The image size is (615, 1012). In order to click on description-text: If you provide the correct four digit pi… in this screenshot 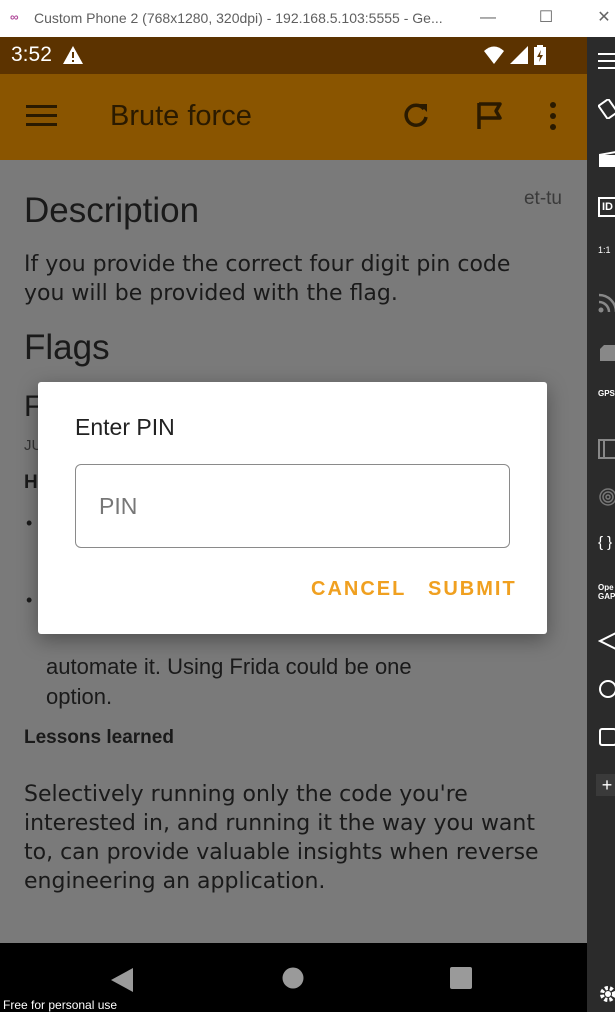, I will do `click(267, 279)`.